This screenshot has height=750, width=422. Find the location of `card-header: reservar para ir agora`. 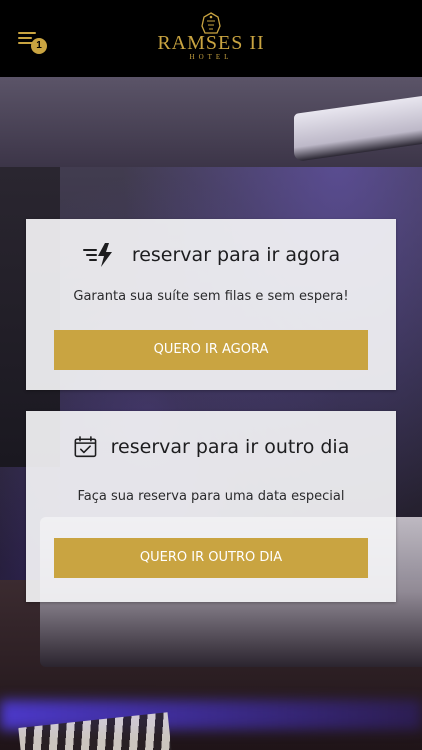

card-header: reservar para ir agora is located at coordinates (211, 255).